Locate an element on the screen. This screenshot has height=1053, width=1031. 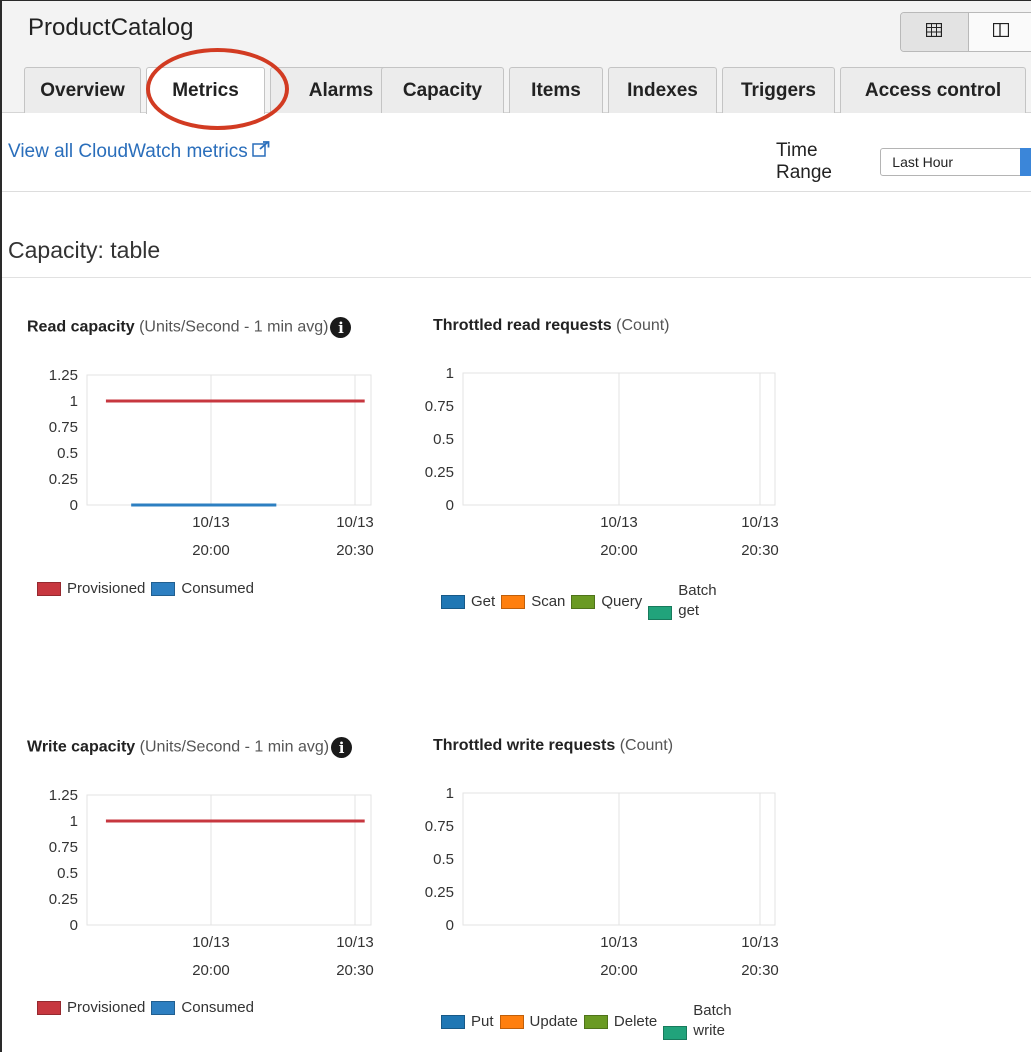
tab-triggers: Triggers is located at coordinates (778, 90).